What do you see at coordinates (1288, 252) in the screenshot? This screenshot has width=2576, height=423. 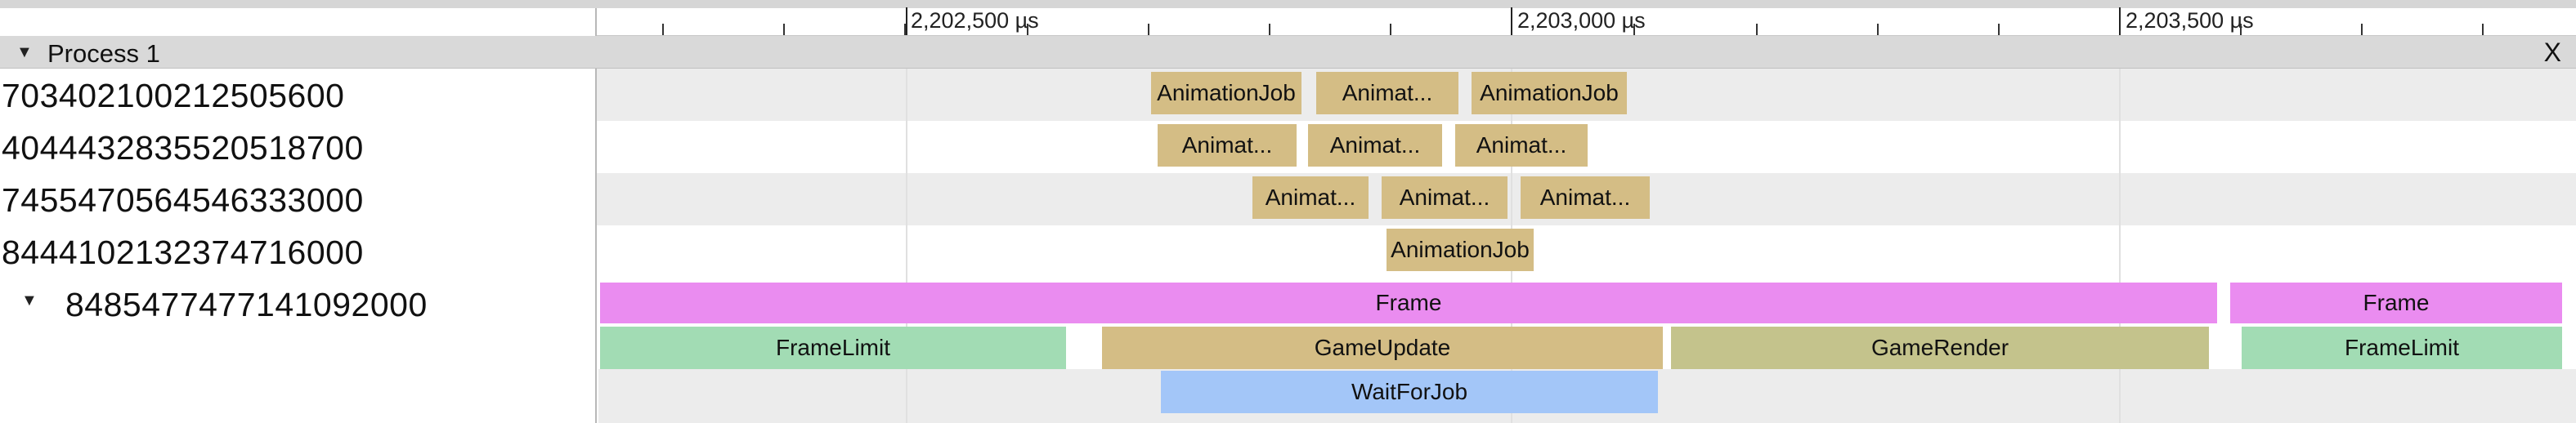 I see `thread-row: 8444102132374716000` at bounding box center [1288, 252].